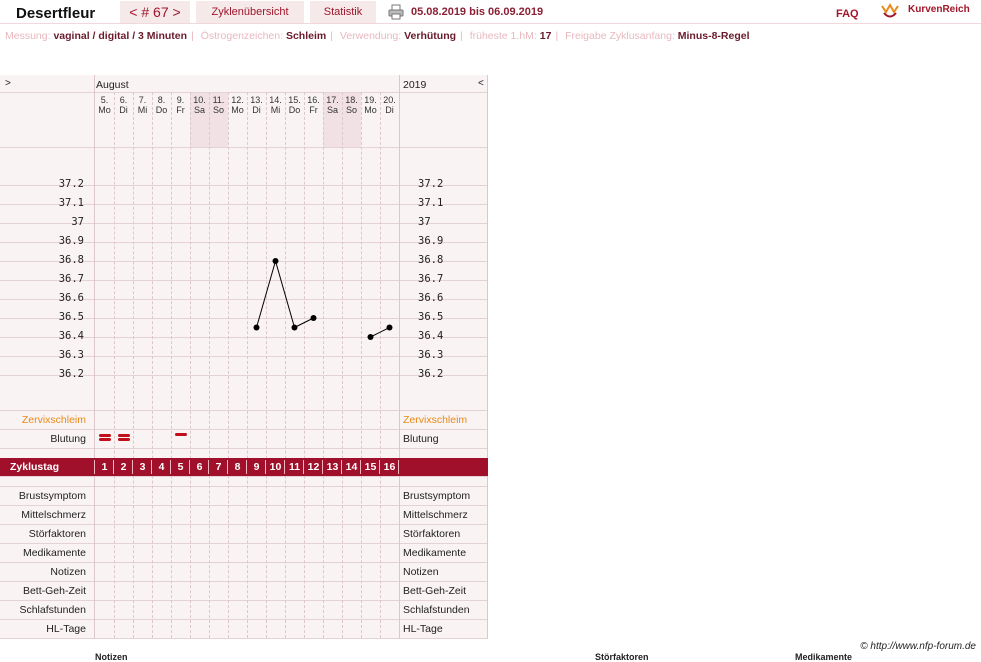 The image size is (981, 662). Describe the element at coordinates (242, 36) in the screenshot. I see `estrogen-key: Östrogenzeichen:` at that location.